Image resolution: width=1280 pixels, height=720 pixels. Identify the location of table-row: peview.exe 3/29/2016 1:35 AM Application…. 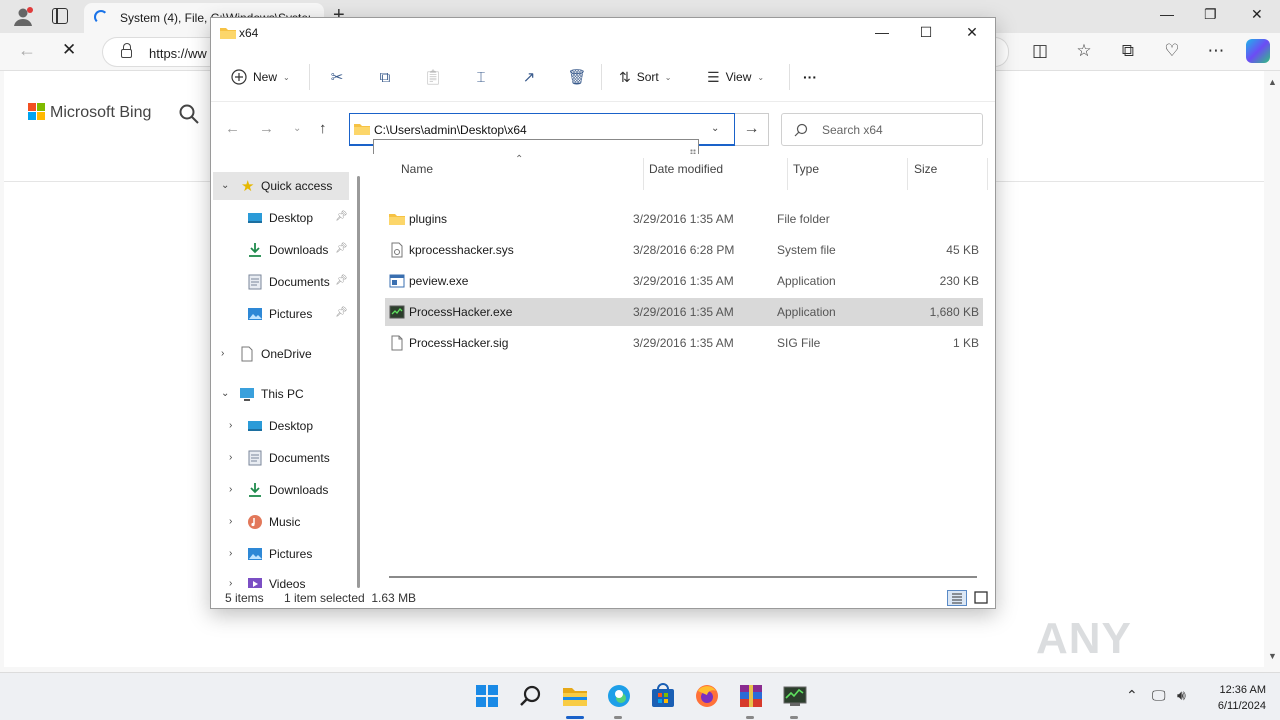
(684, 281).